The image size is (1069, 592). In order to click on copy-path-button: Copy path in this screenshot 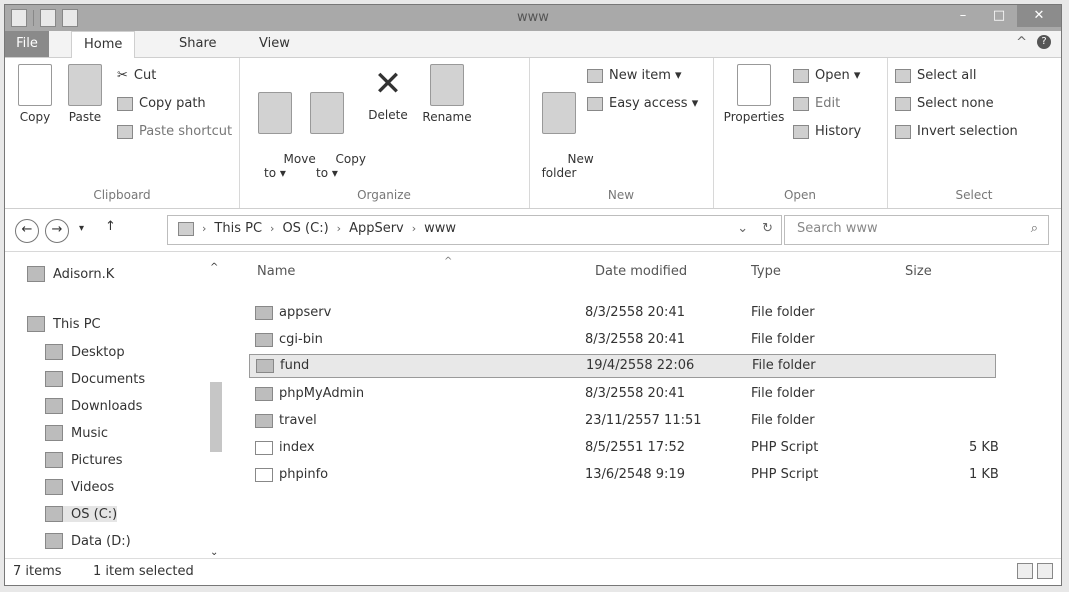, I will do `click(161, 103)`.